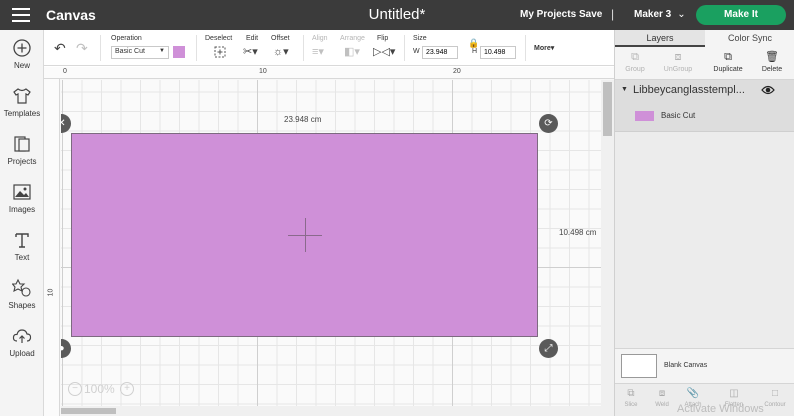 The image size is (794, 416). I want to click on offset-label: Offset, so click(280, 38).